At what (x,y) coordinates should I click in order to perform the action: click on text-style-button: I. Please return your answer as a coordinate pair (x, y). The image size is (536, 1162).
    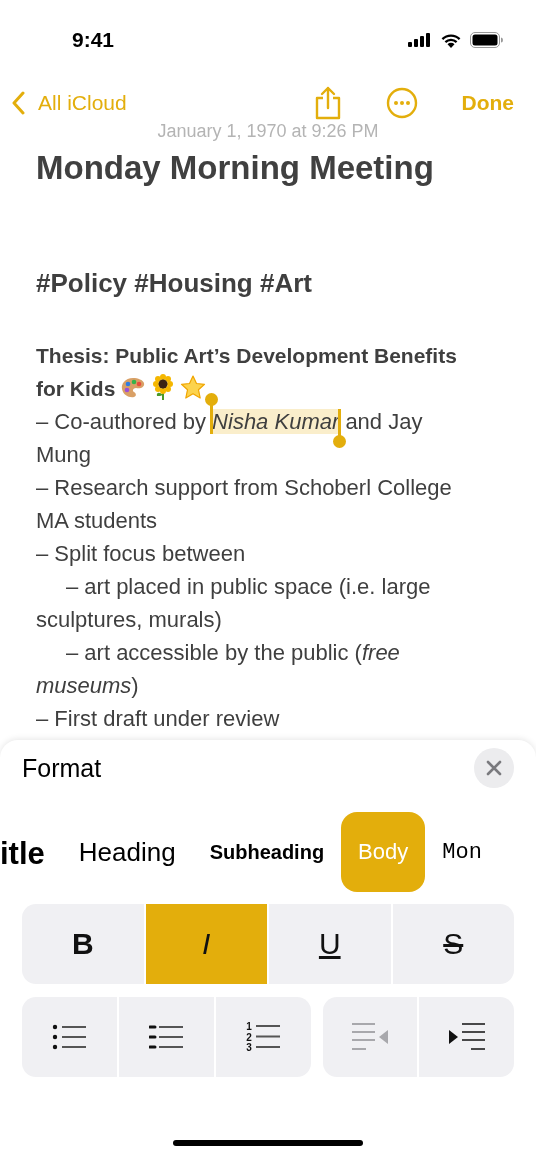
    Looking at the image, I should click on (206, 944).